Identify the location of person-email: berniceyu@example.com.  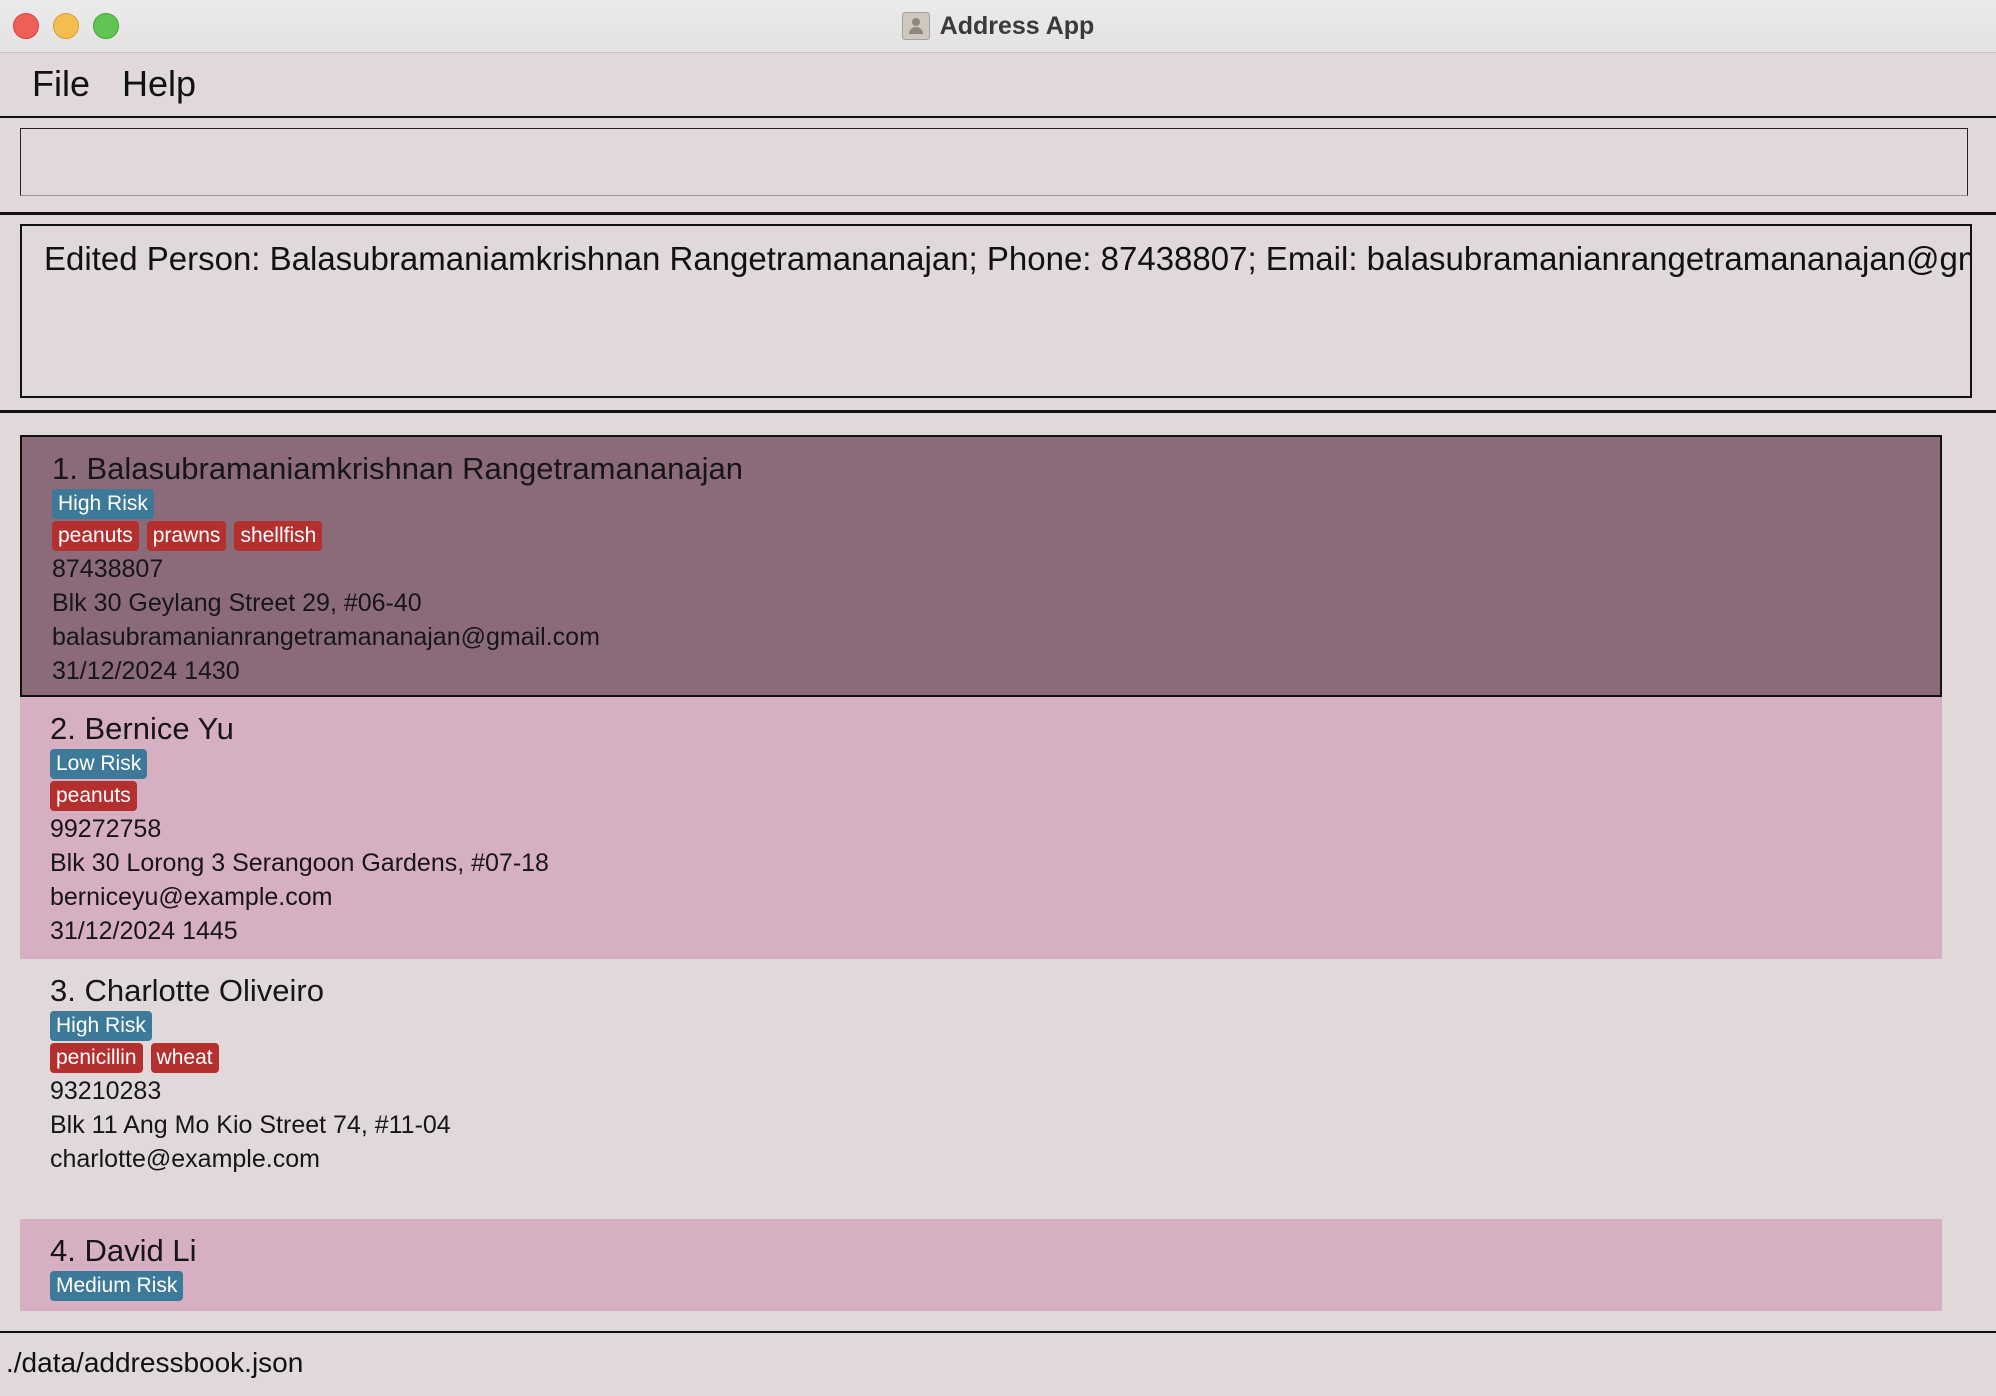
(191, 897).